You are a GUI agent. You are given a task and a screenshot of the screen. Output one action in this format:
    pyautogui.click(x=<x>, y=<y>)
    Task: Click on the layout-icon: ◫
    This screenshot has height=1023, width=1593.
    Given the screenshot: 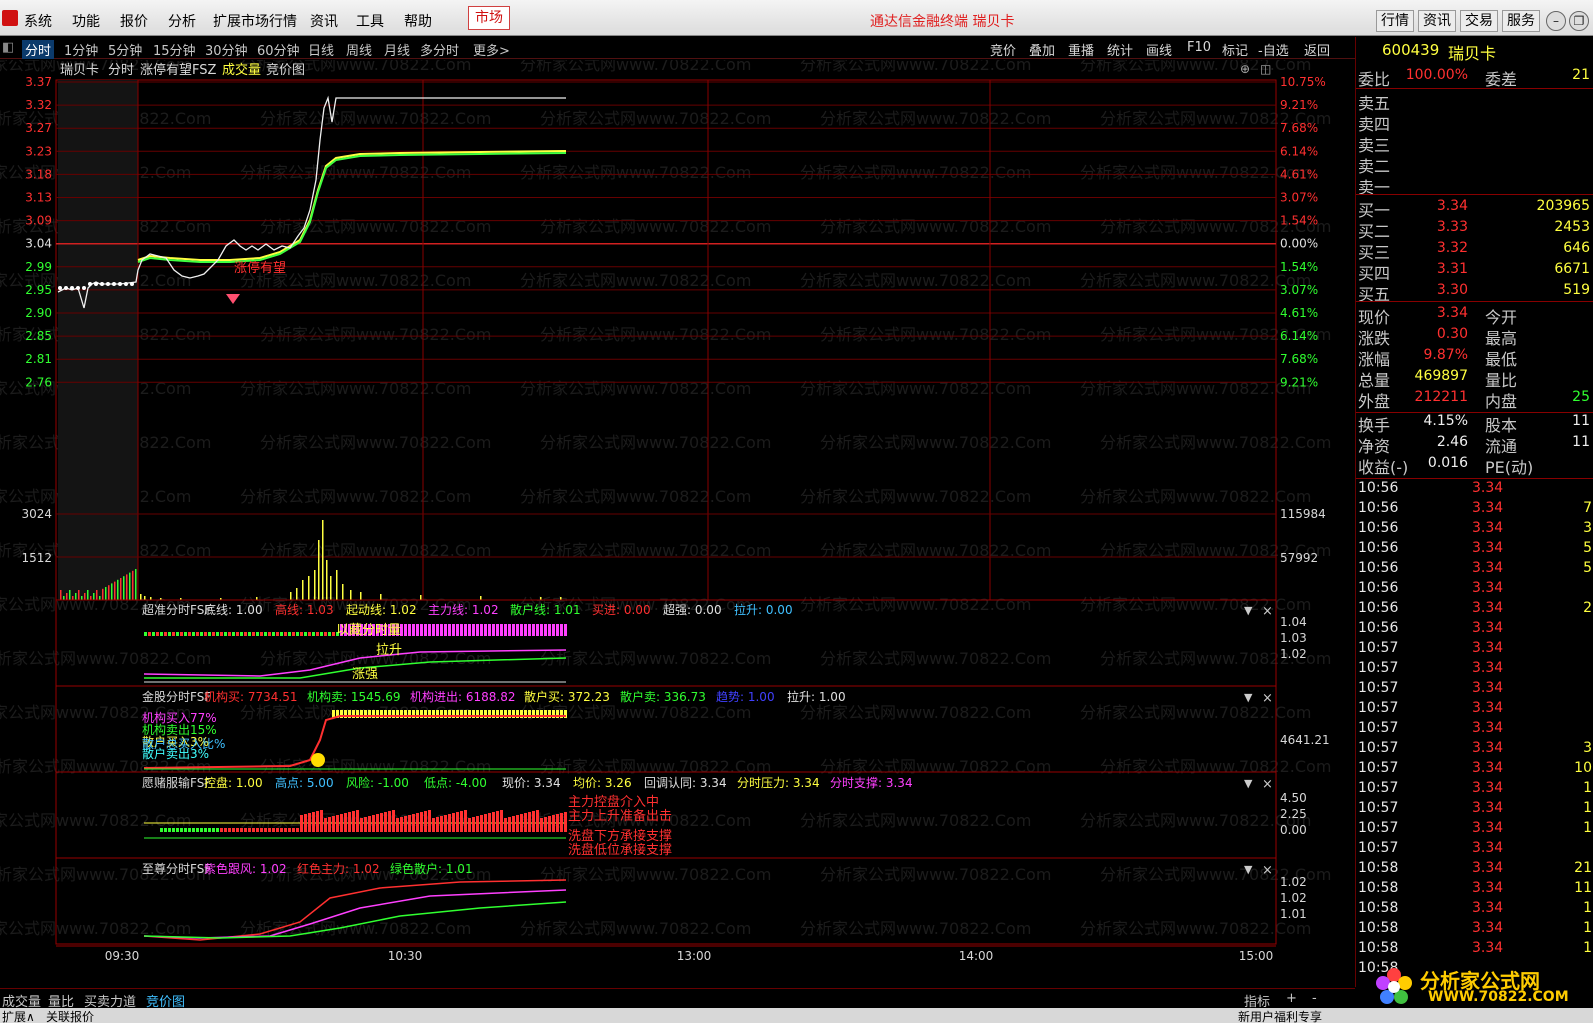 What is the action you would take?
    pyautogui.click(x=1265, y=69)
    